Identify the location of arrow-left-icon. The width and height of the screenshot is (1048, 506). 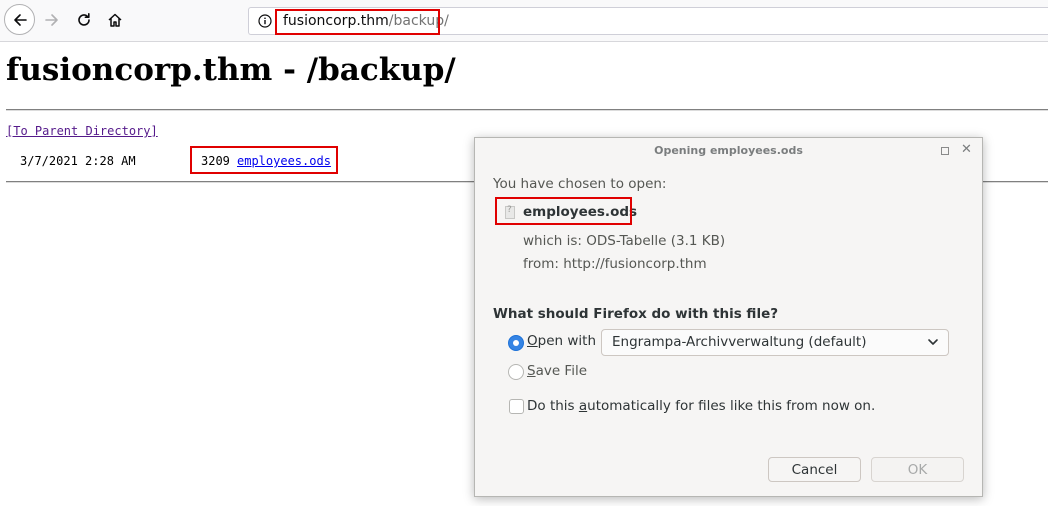
(20, 19).